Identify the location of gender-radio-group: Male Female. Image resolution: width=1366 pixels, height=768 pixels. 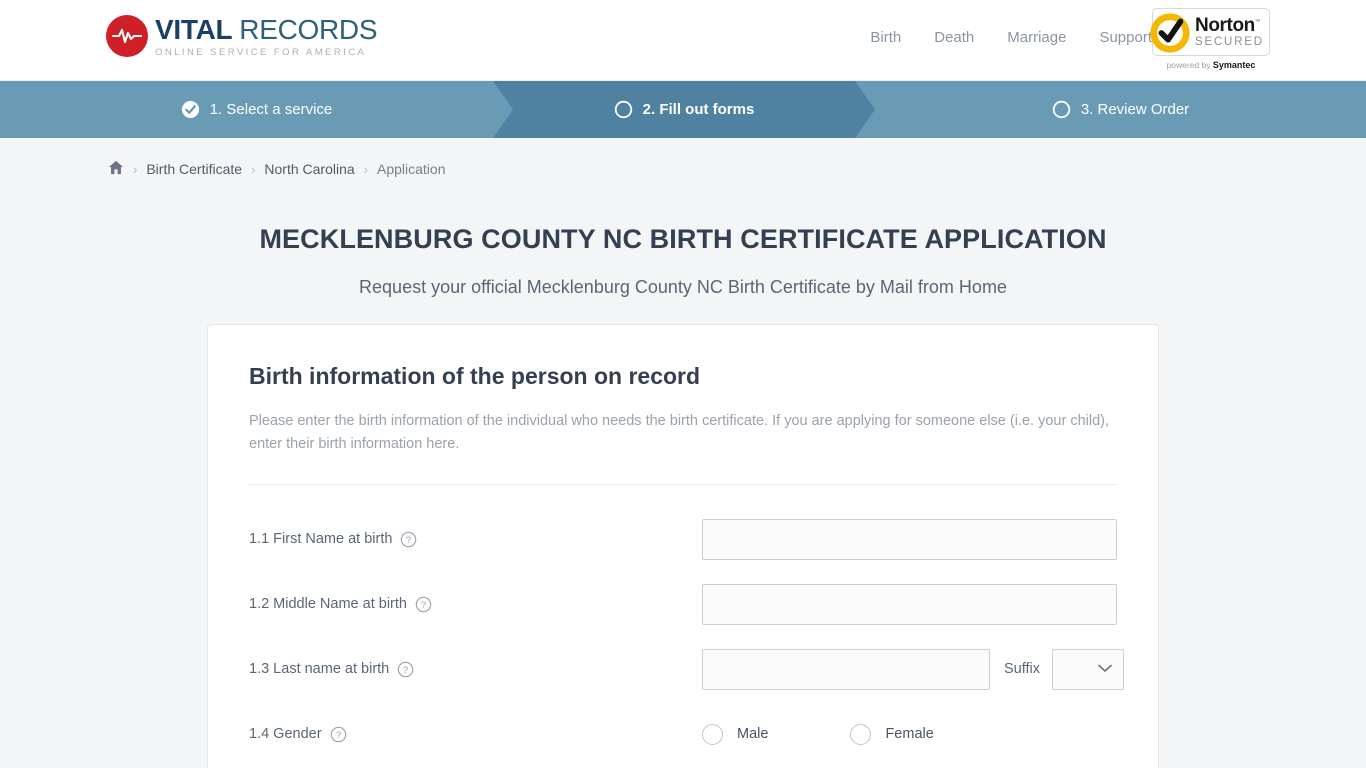
(818, 734).